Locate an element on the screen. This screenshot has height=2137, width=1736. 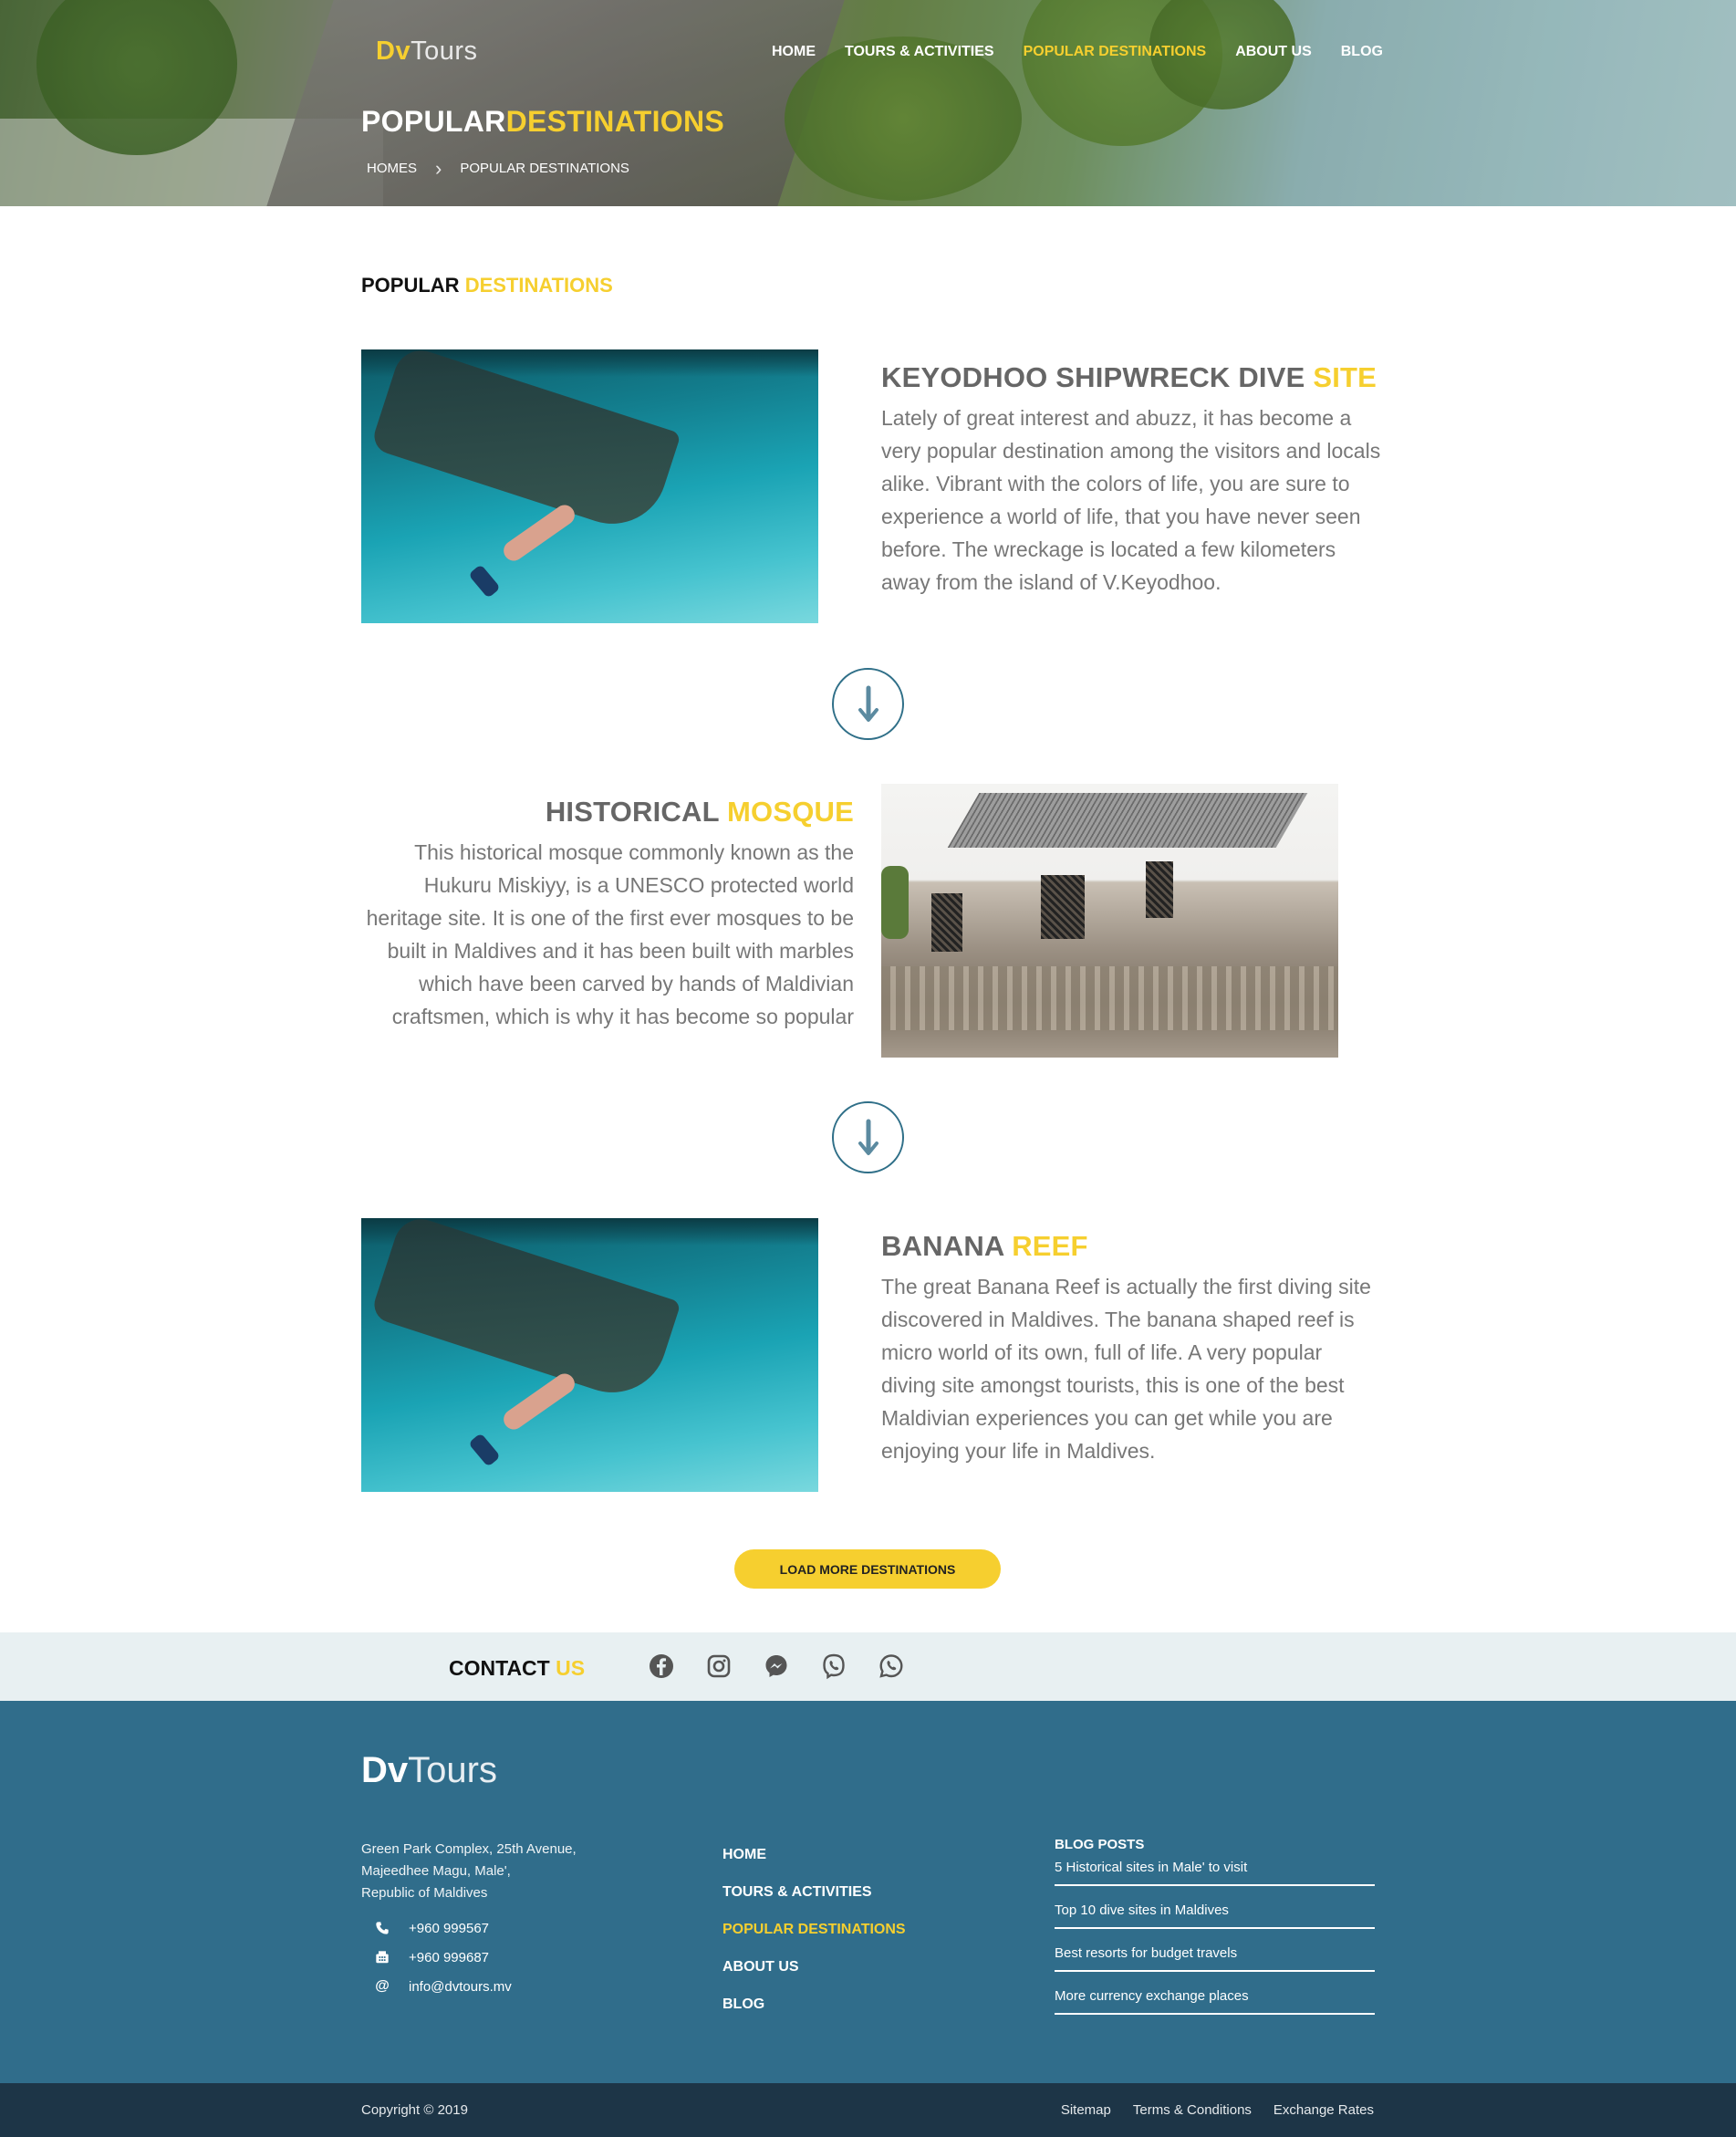
copyright: Copyright © 2019 is located at coordinates (414, 2110).